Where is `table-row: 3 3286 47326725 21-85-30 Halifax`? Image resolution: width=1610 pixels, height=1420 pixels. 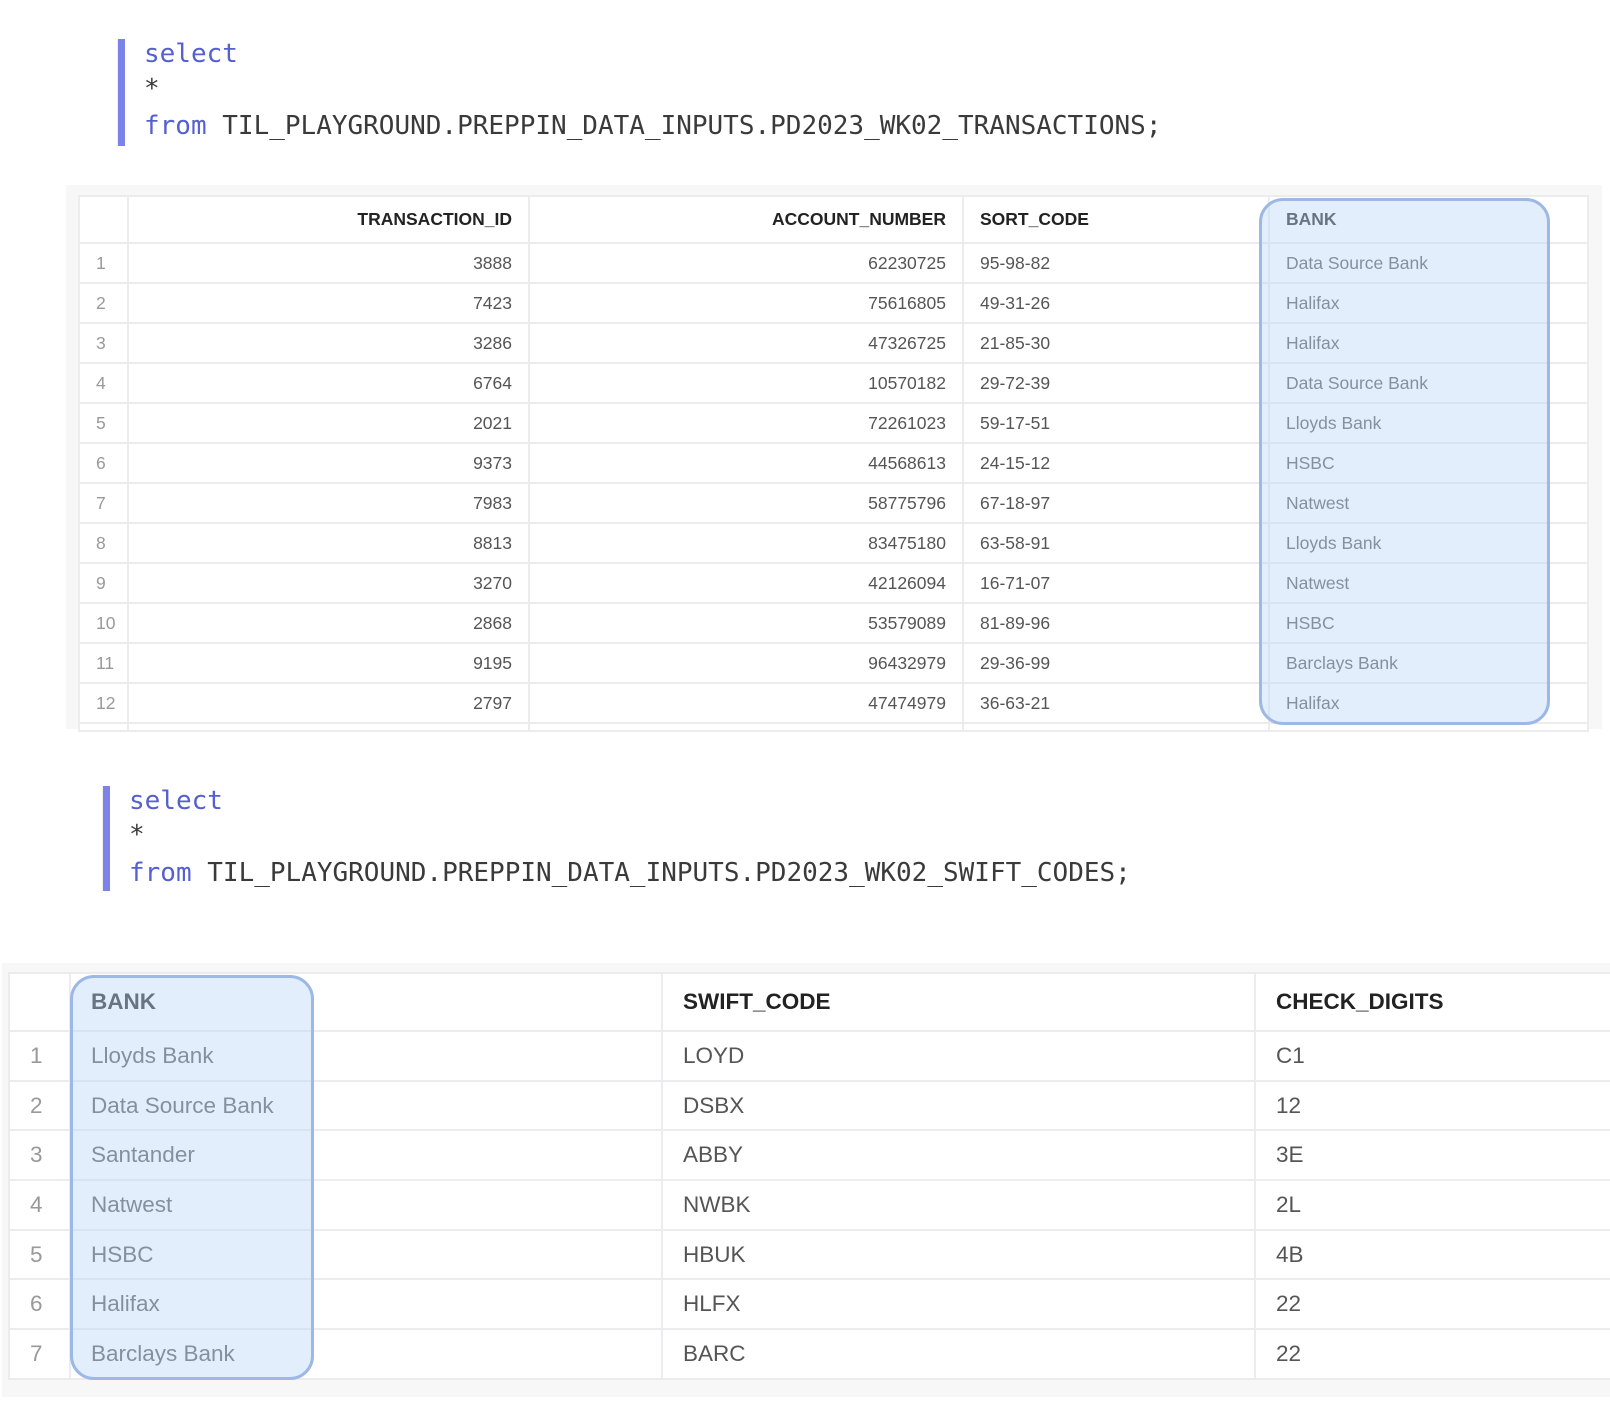
table-row: 3 3286 47326725 21-85-30 Halifax is located at coordinates (833, 343).